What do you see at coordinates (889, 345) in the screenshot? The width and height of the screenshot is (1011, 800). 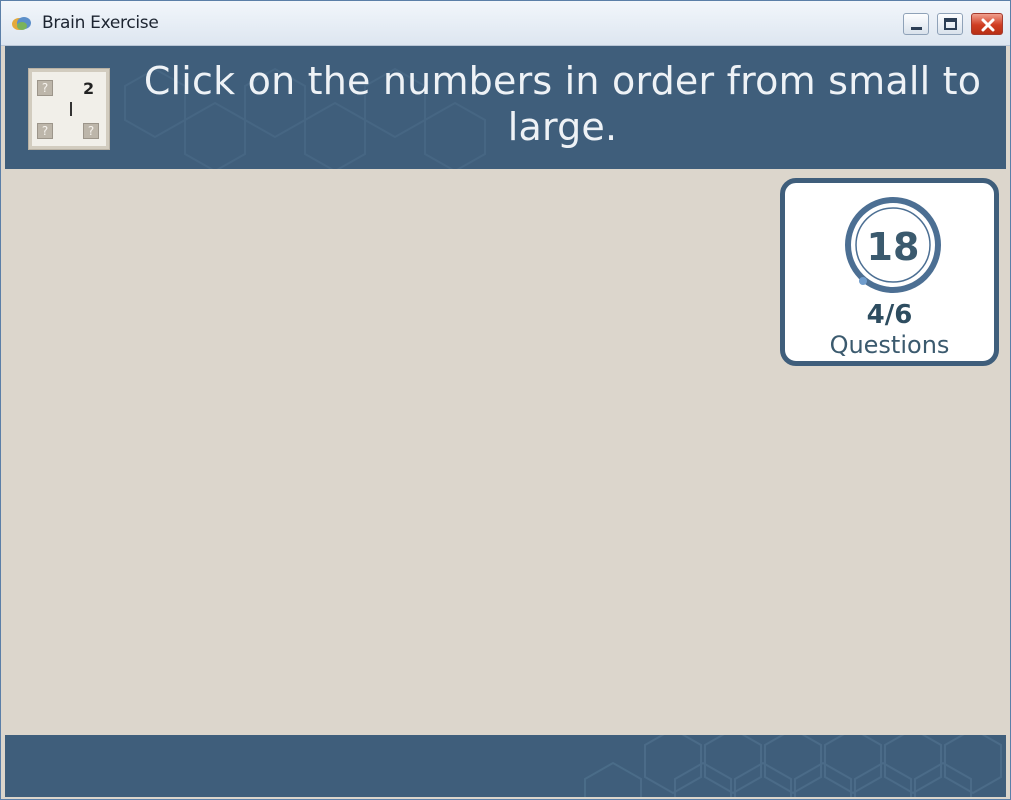 I see `question-label: Questions` at bounding box center [889, 345].